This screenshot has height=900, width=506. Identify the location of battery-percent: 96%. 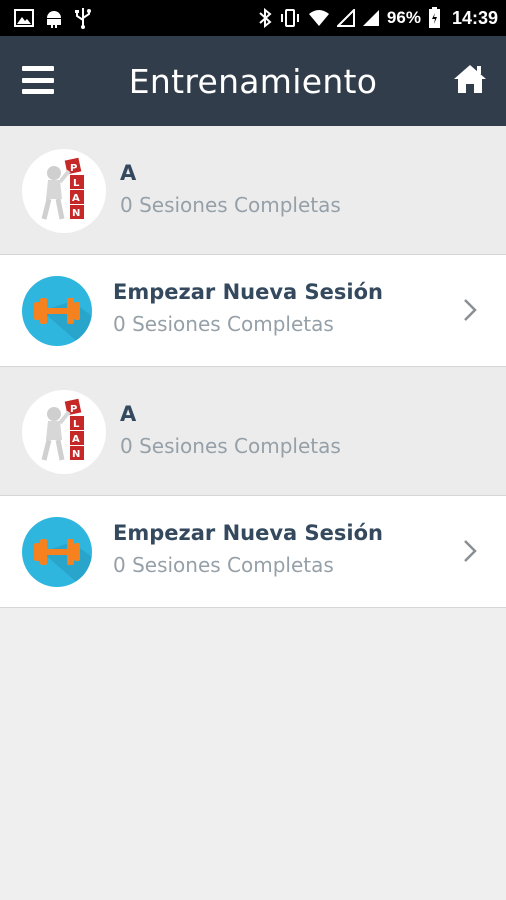
(403, 17).